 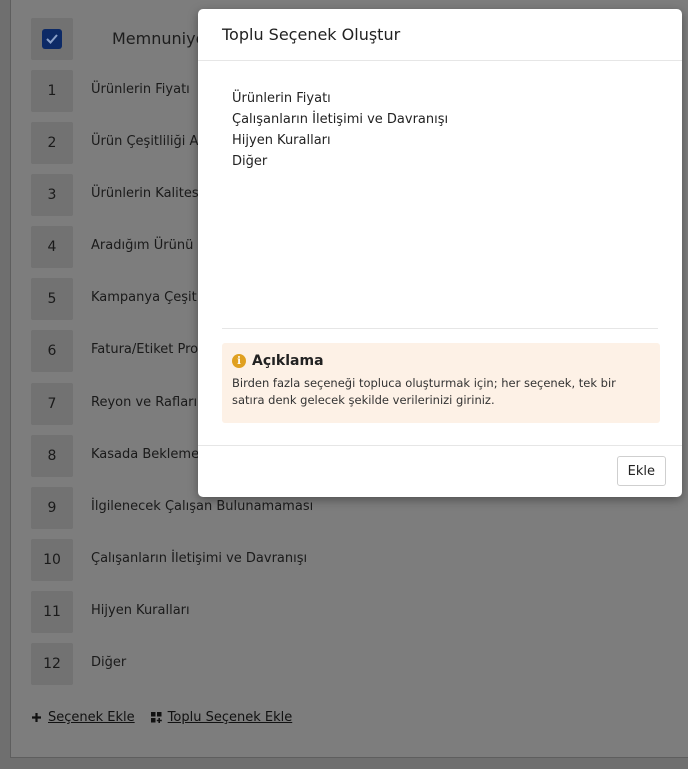 What do you see at coordinates (52, 664) in the screenshot?
I see `option-number: 12` at bounding box center [52, 664].